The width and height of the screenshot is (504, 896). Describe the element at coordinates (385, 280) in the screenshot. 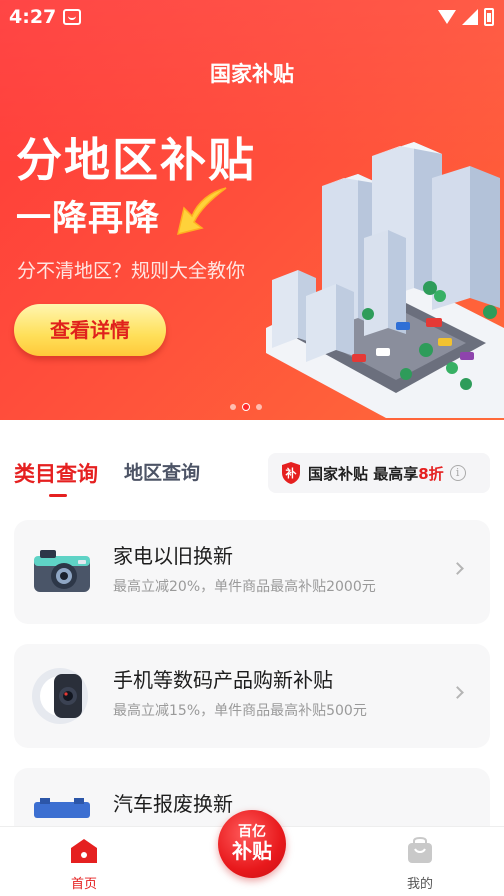

I see `city-illustration` at that location.